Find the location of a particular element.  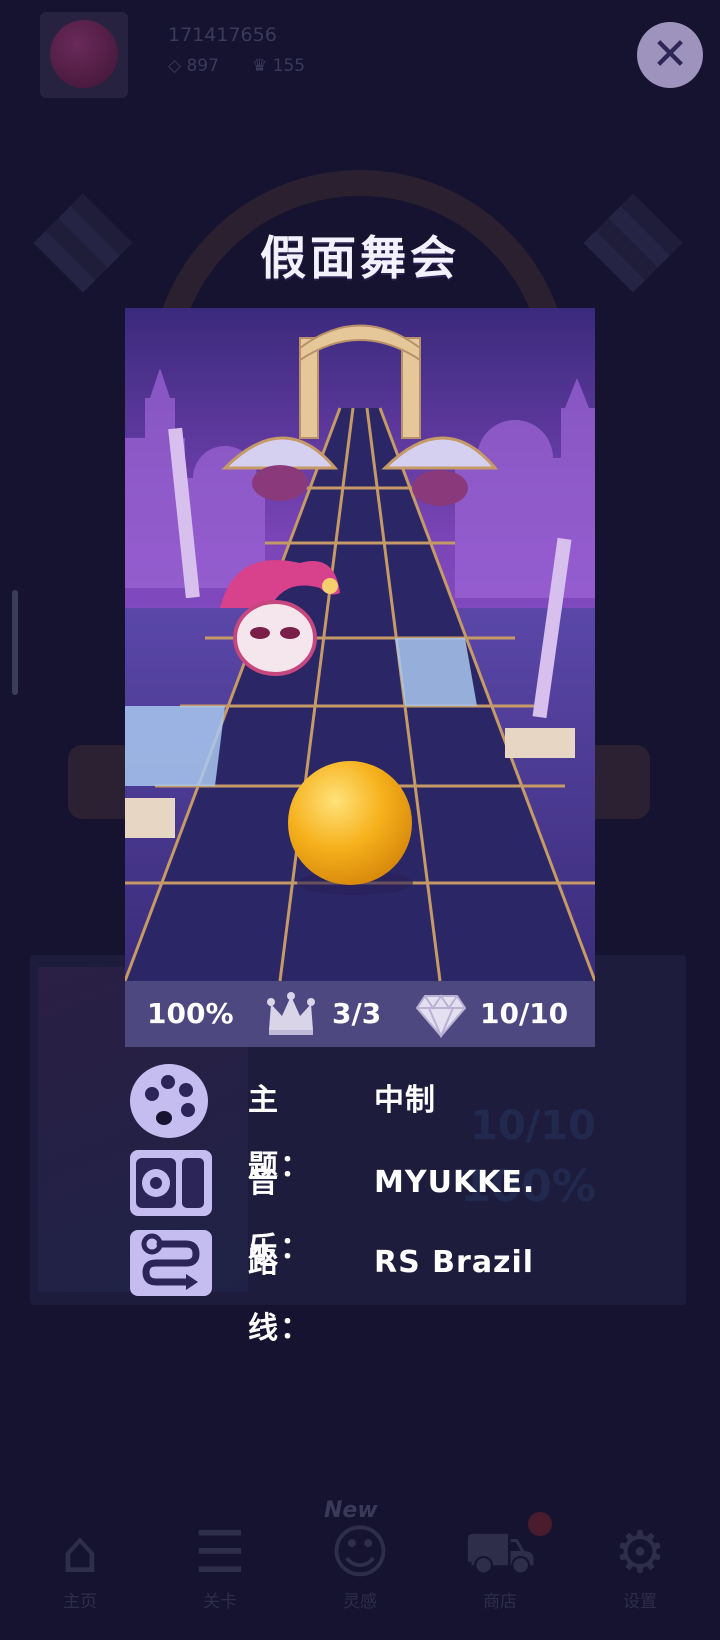

music-value: MYUKKE. is located at coordinates (455, 1182).